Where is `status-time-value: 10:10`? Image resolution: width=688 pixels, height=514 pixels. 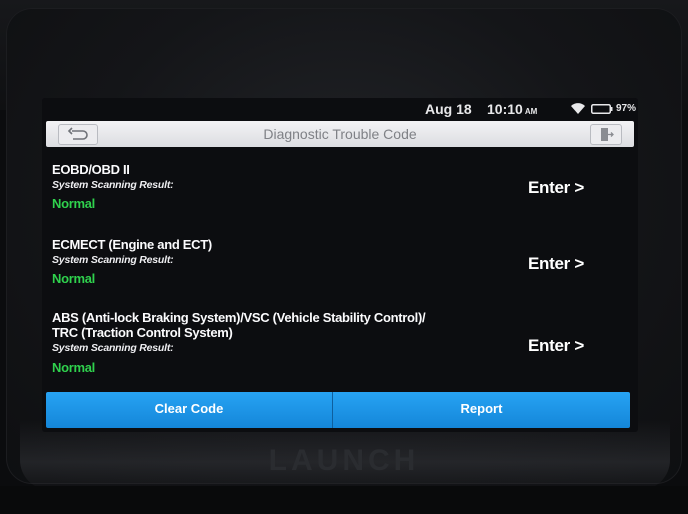
status-time-value: 10:10 is located at coordinates (505, 109).